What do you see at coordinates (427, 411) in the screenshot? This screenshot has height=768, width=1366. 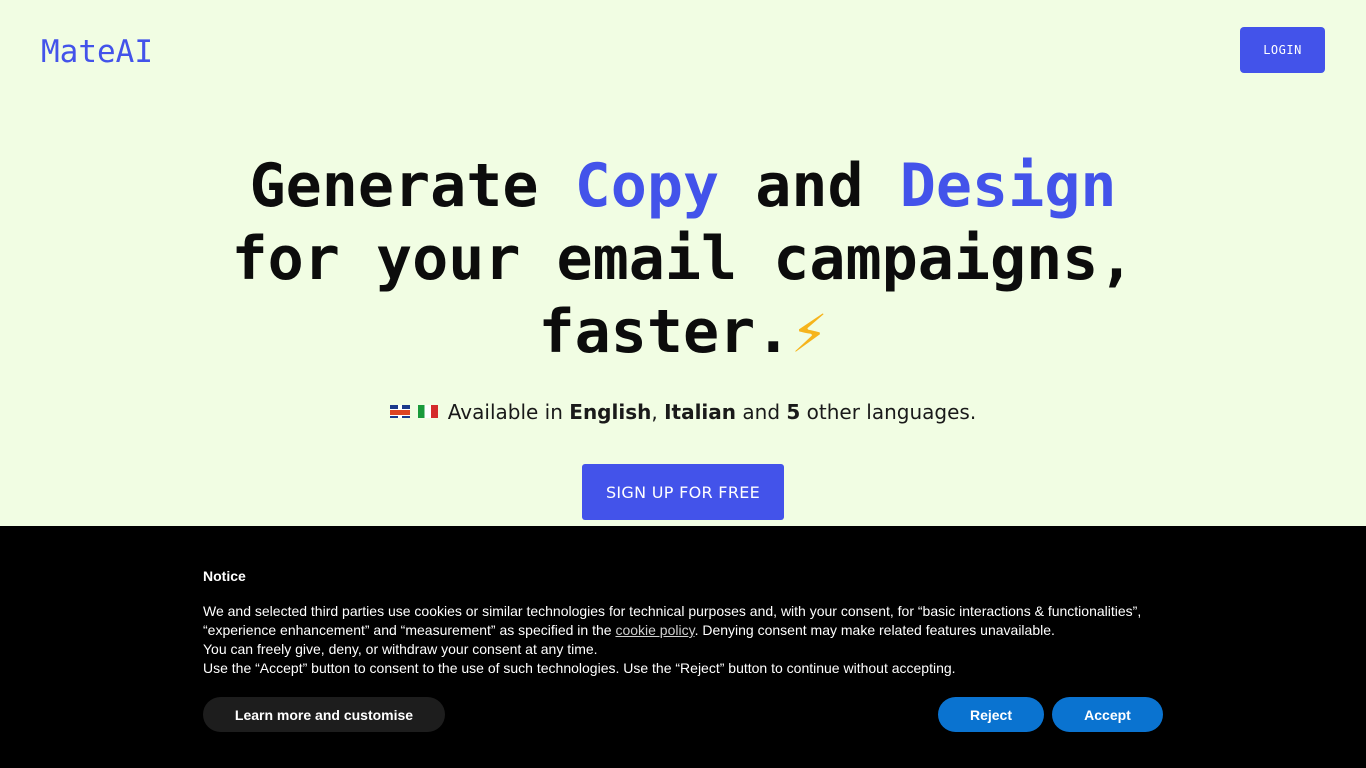 I see `italy-flag-icon` at bounding box center [427, 411].